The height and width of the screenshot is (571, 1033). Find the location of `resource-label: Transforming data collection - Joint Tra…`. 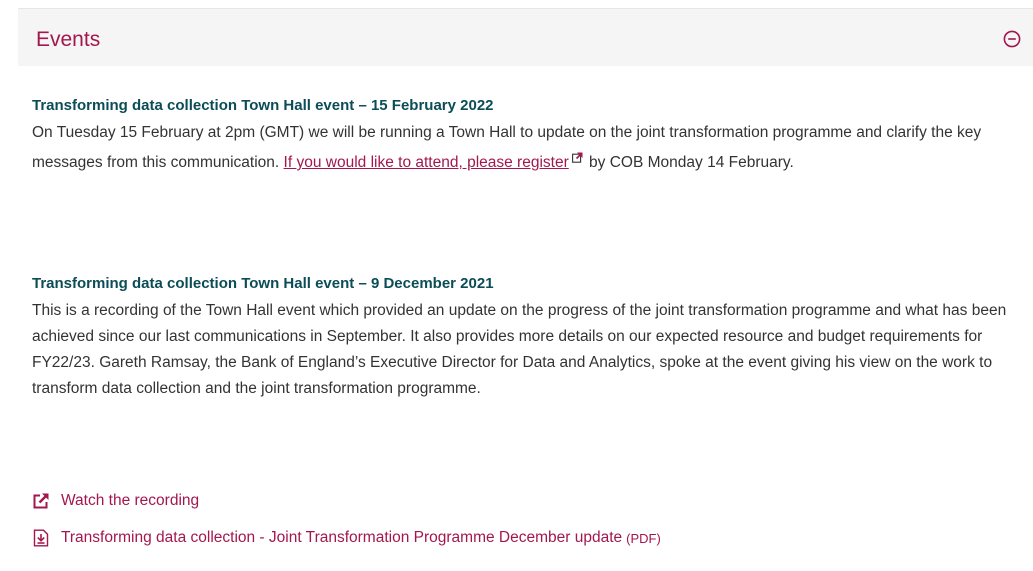

resource-label: Transforming data collection - Joint Tra… is located at coordinates (342, 537).